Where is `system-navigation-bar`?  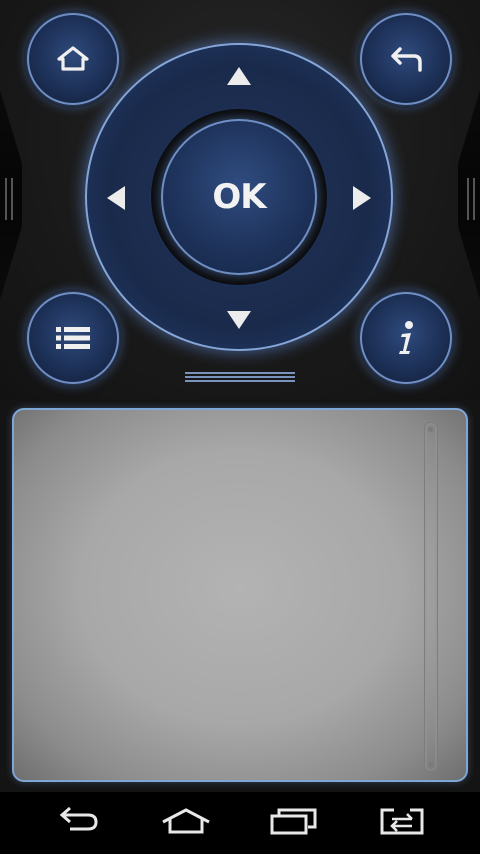
system-navigation-bar is located at coordinates (240, 823).